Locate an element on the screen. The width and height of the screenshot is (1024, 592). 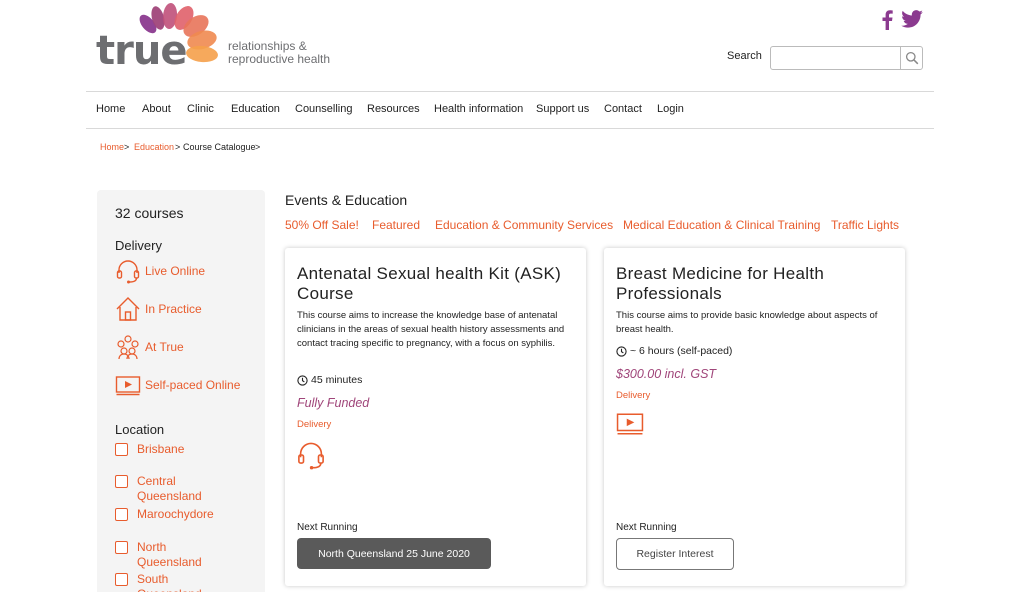
filter-location-north-queensland: North Queensland is located at coordinates (171, 555).